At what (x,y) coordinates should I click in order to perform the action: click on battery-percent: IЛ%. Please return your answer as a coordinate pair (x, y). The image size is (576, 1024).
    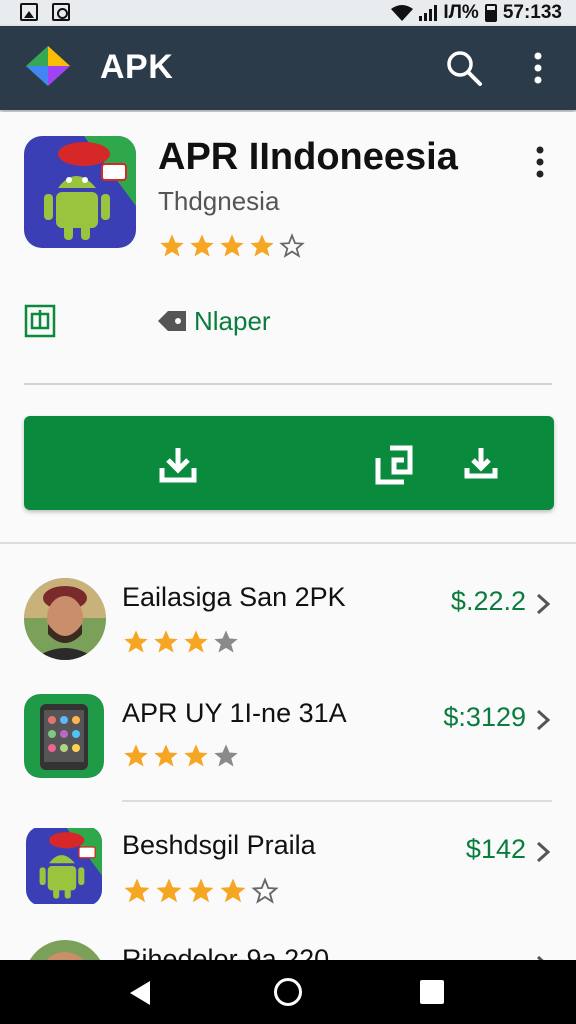
    Looking at the image, I should click on (461, 12).